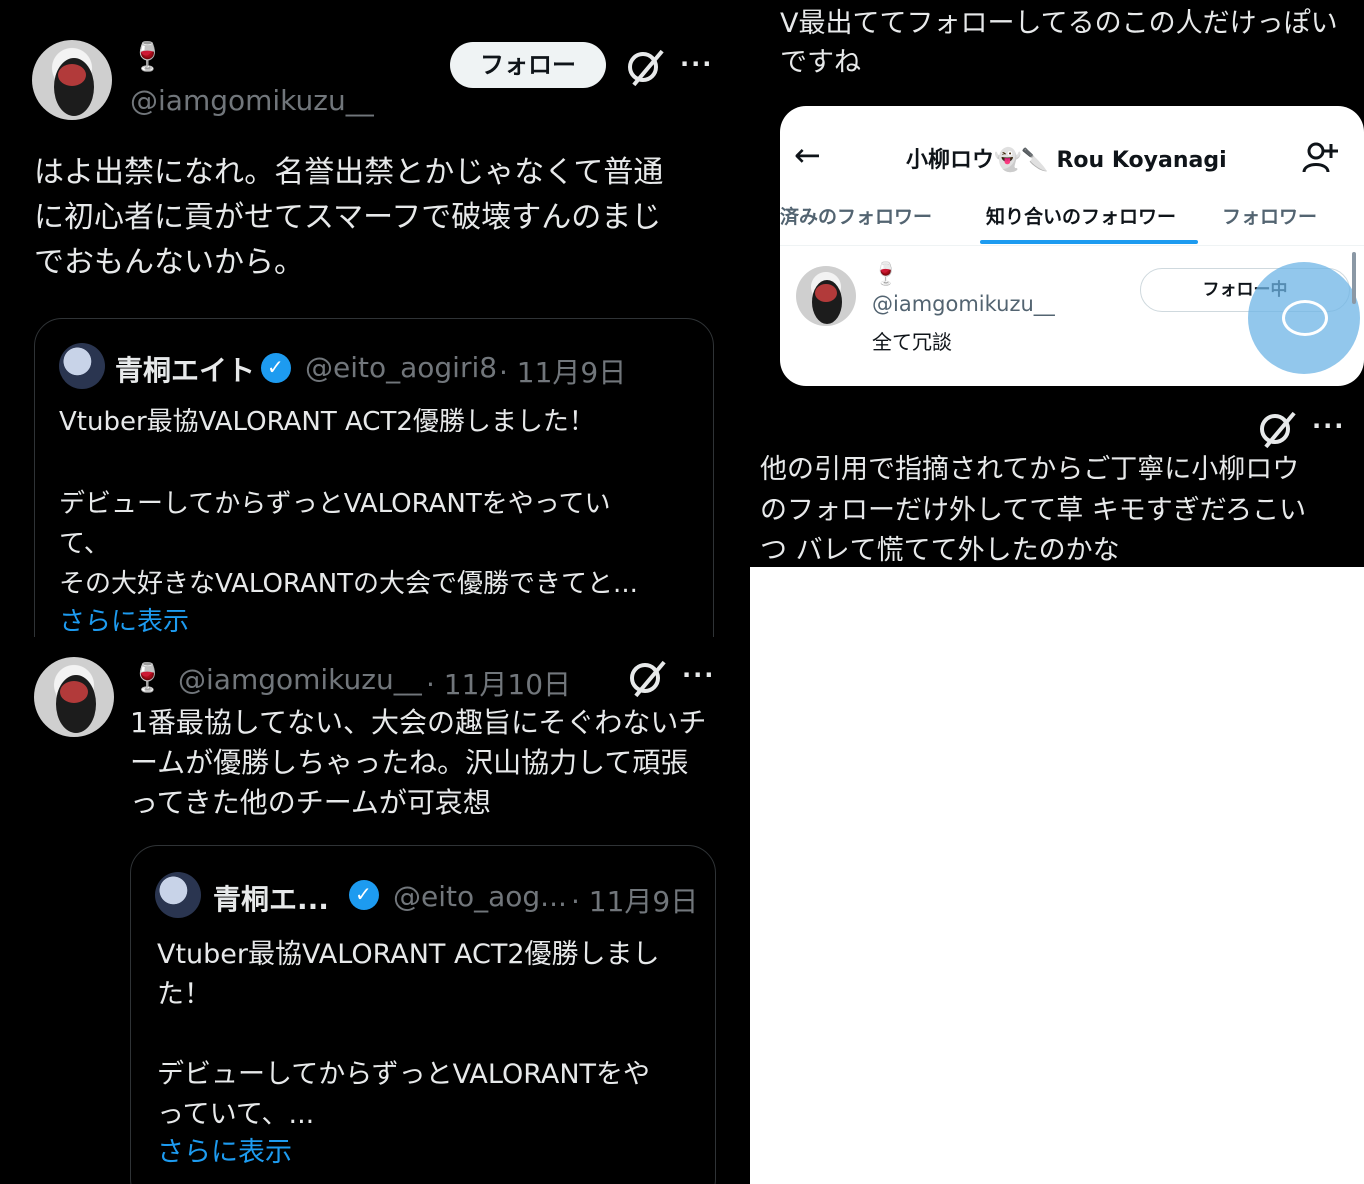  I want to click on tab-followers: フォロワー, so click(1269, 215).